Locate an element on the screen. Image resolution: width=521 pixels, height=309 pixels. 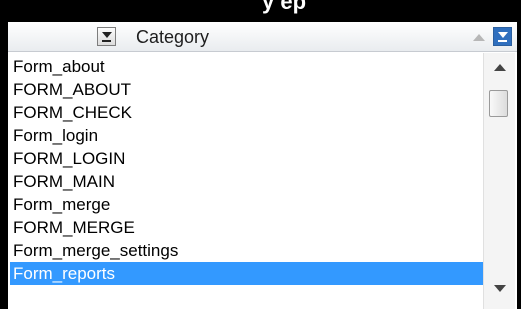
column-dropdown-button is located at coordinates (502, 36).